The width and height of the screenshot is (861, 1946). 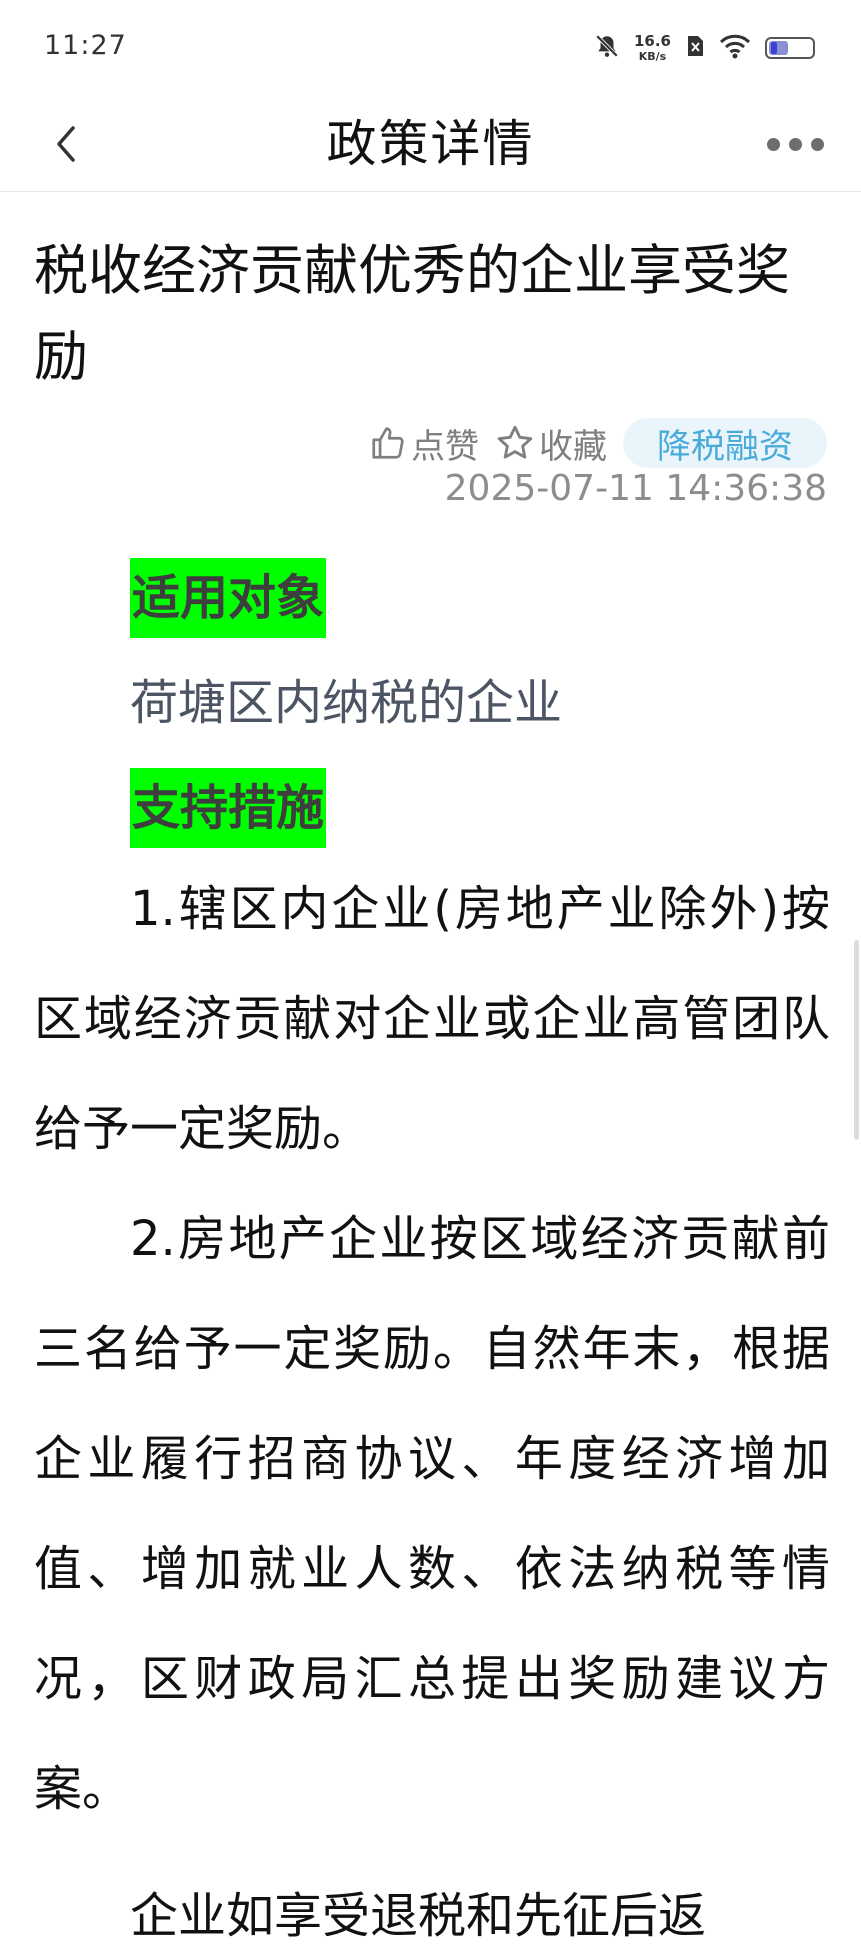 I want to click on star-icon, so click(x=515, y=442).